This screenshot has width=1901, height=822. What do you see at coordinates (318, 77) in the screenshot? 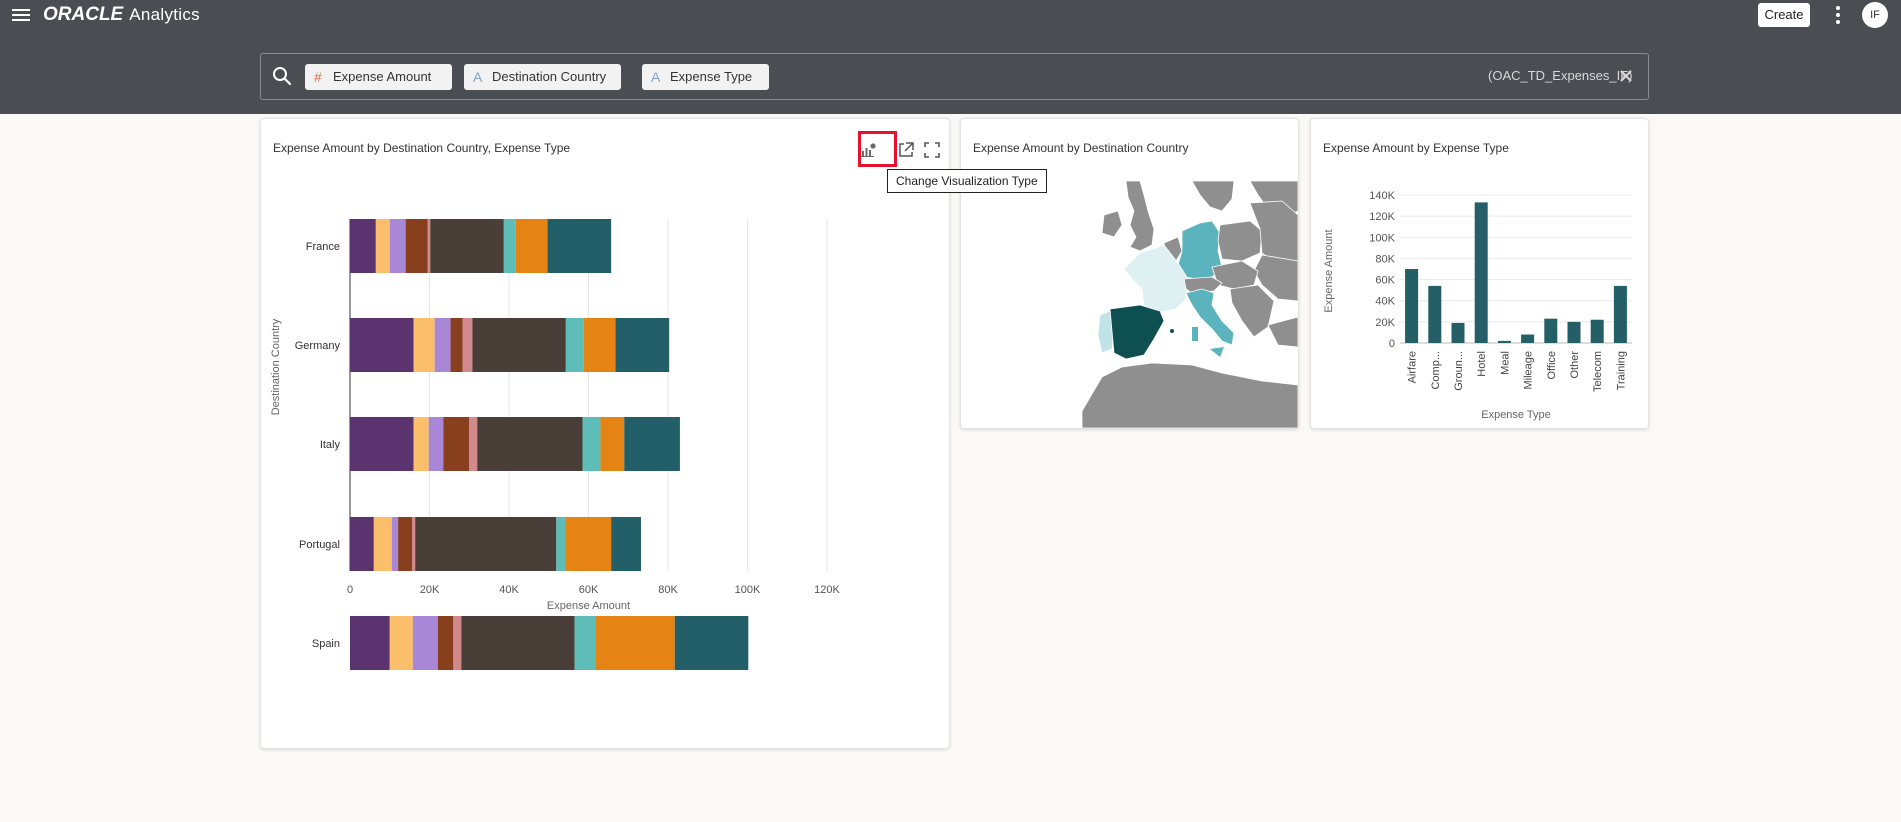
I see `measure-type-icon: #` at bounding box center [318, 77].